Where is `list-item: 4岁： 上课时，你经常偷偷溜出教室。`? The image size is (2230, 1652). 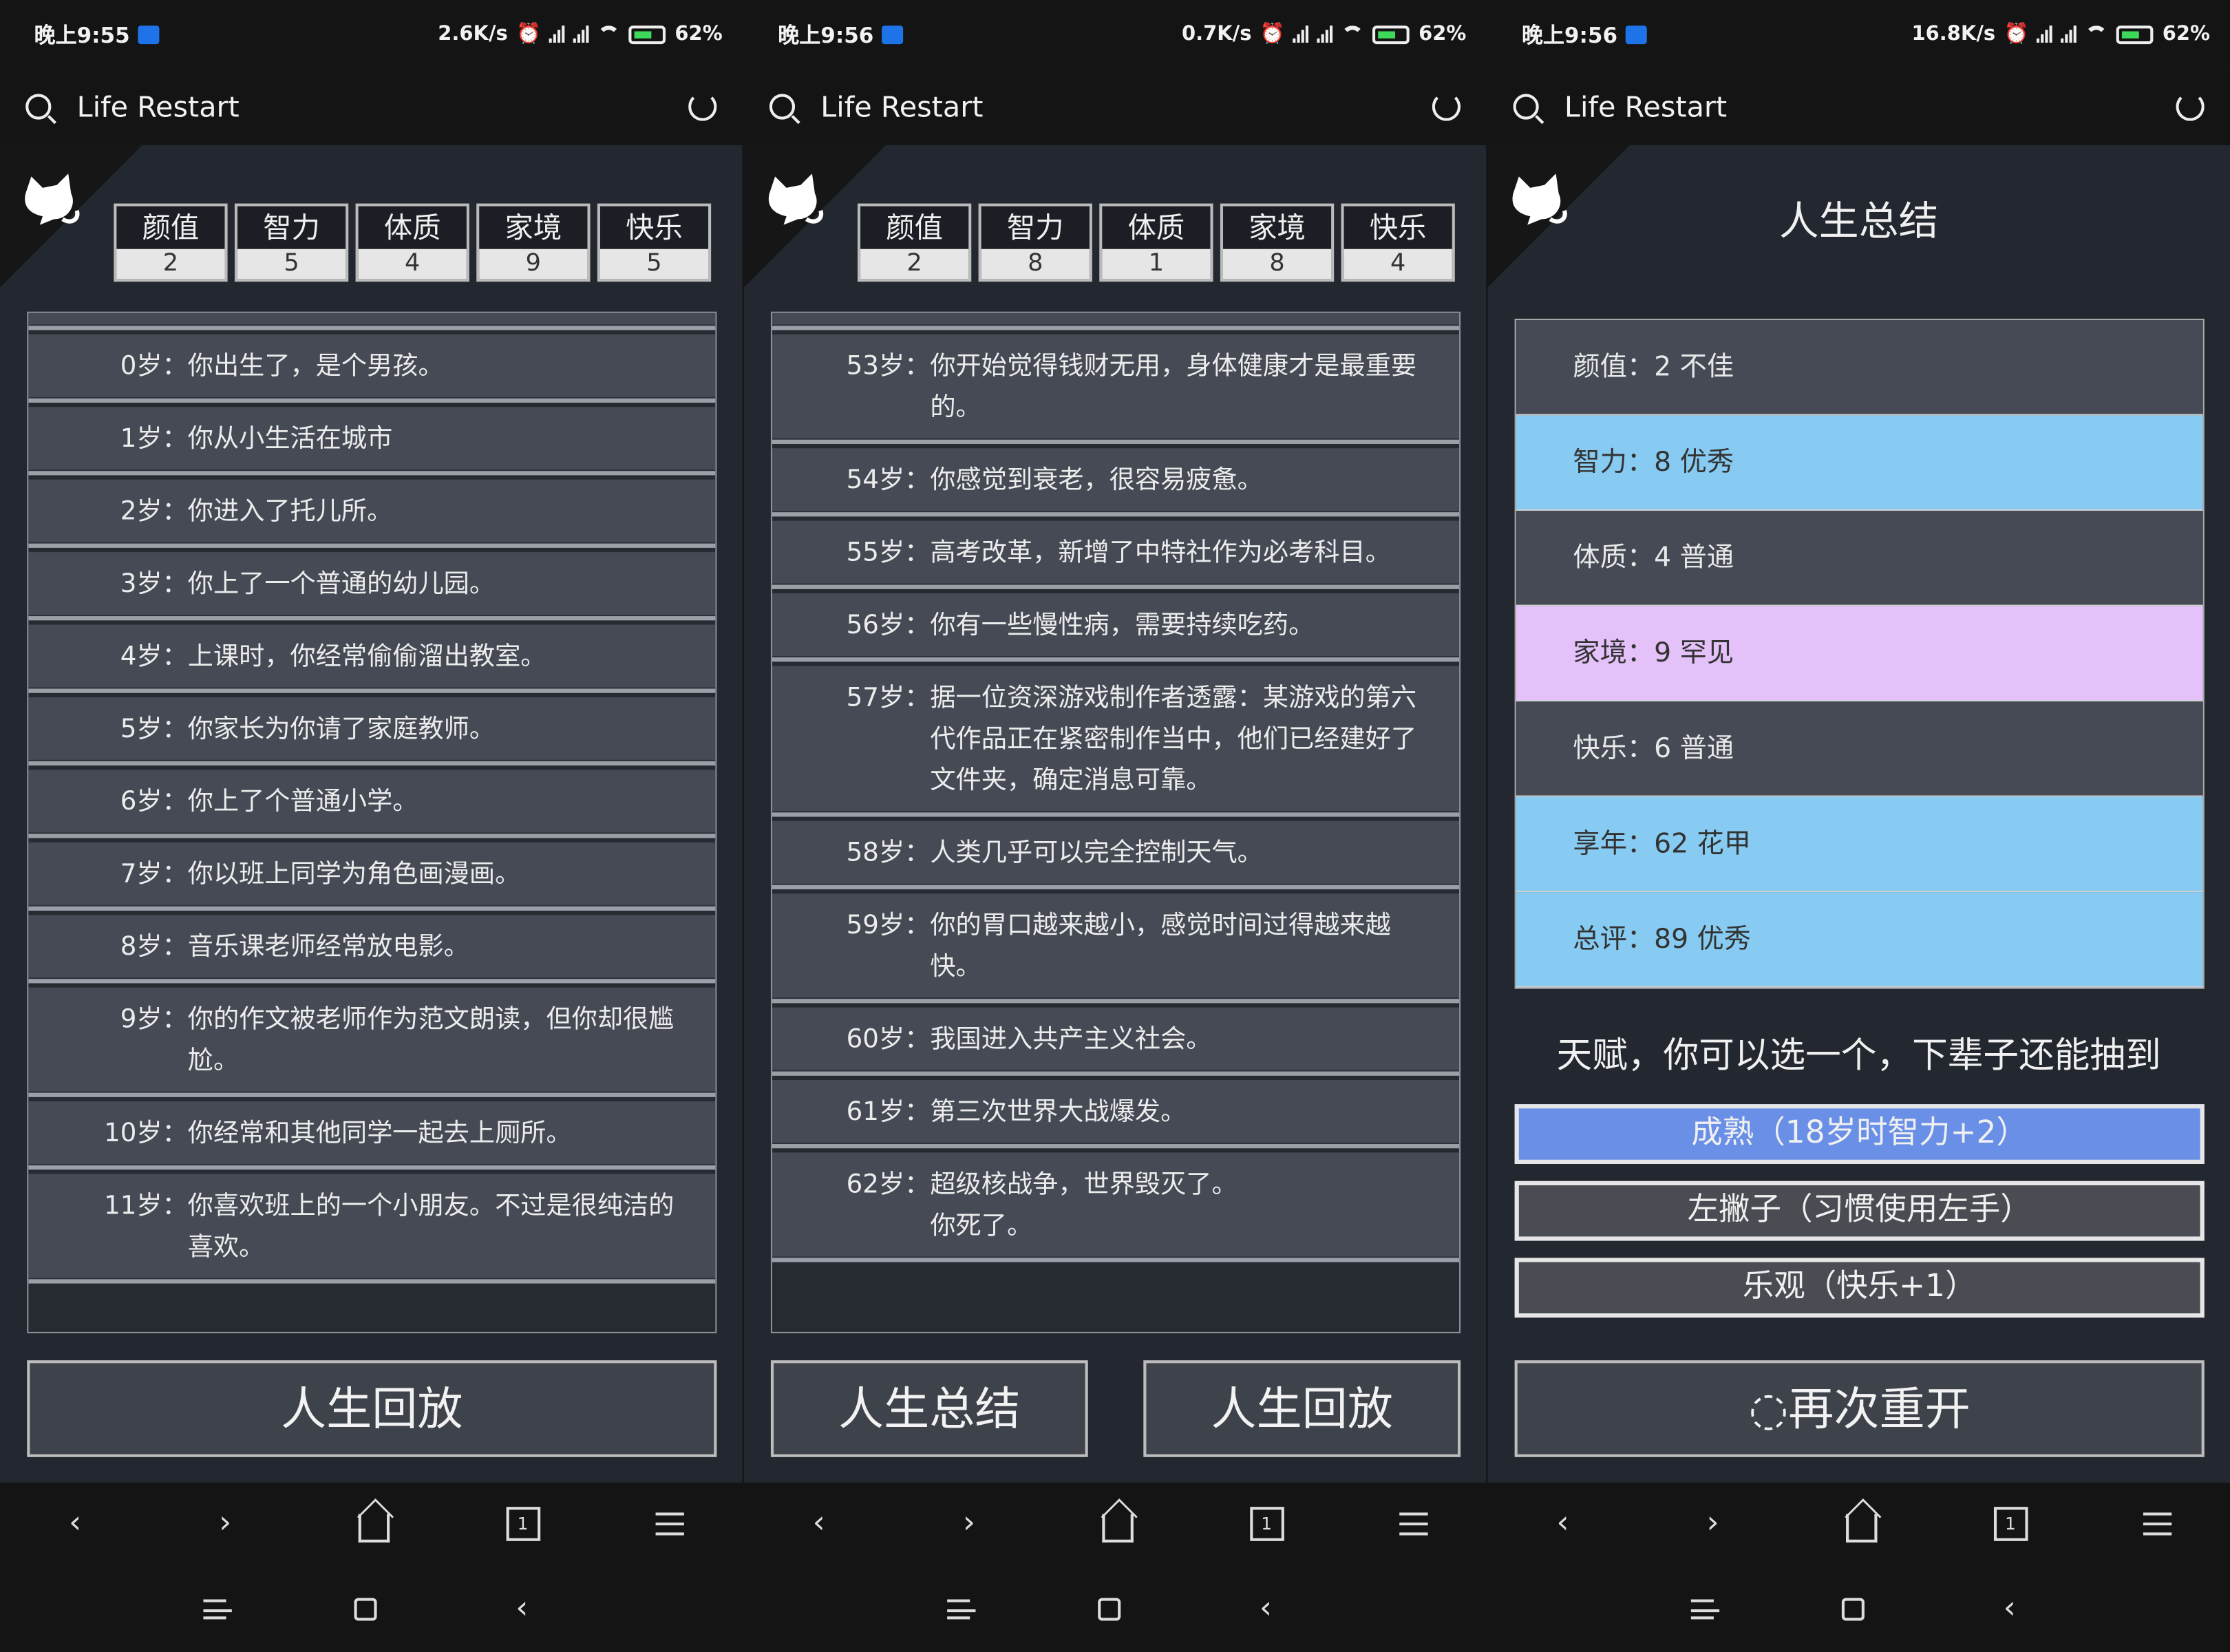
list-item: 4岁： 上课时，你经常偷偷溜出教室。 is located at coordinates (372, 659).